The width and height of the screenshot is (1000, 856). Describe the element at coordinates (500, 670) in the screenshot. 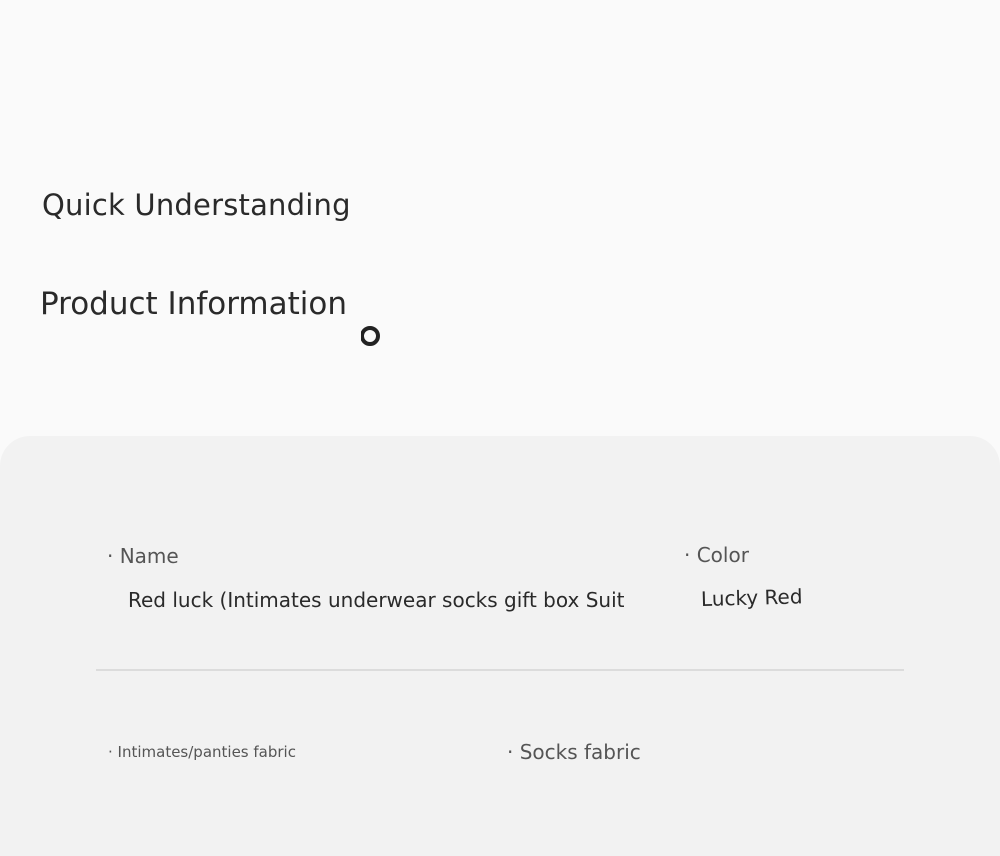

I see `divider` at that location.